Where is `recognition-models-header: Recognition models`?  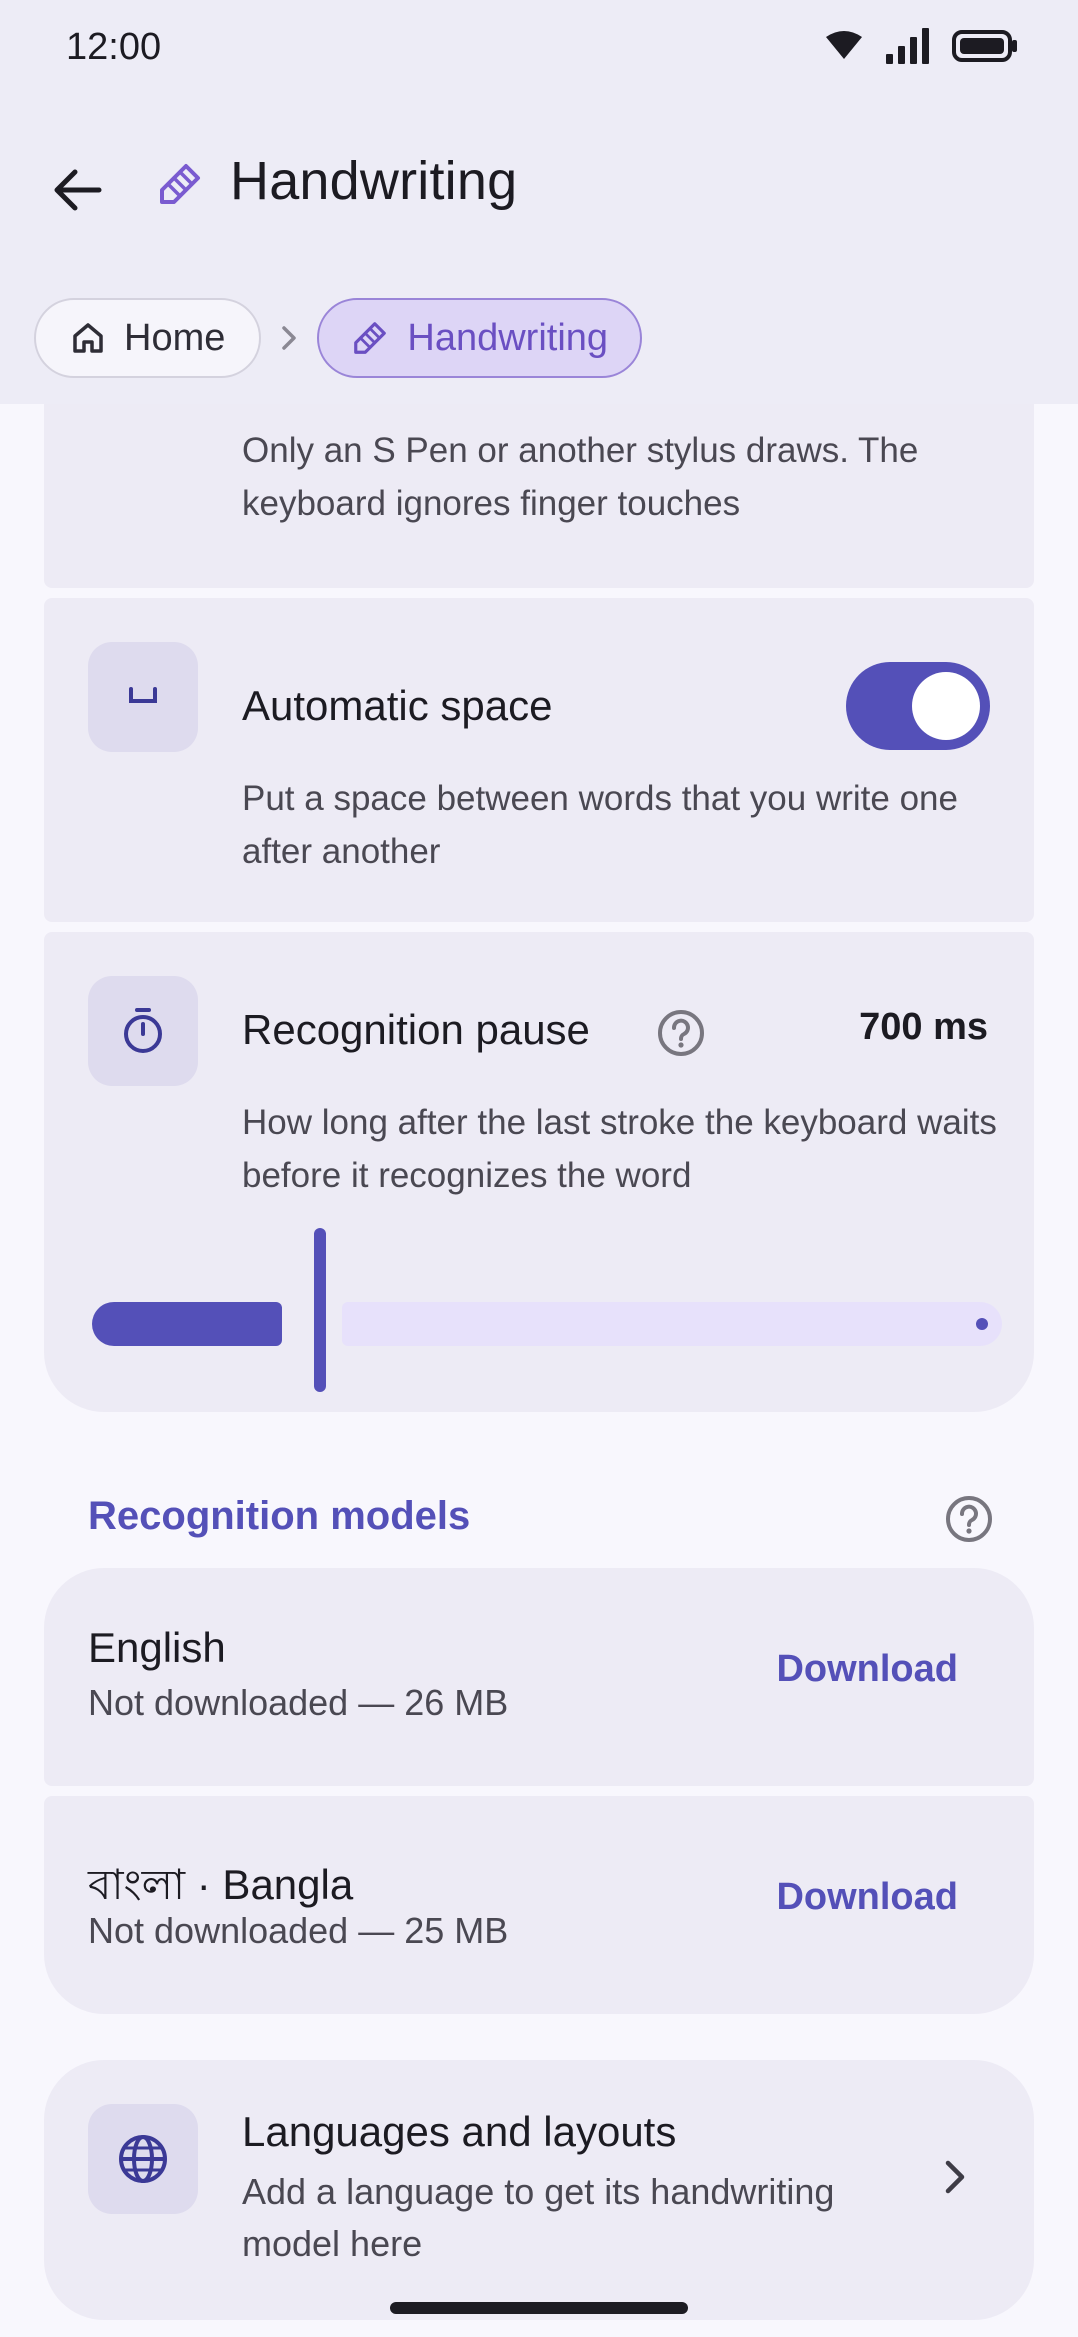 recognition-models-header: Recognition models is located at coordinates (279, 1516).